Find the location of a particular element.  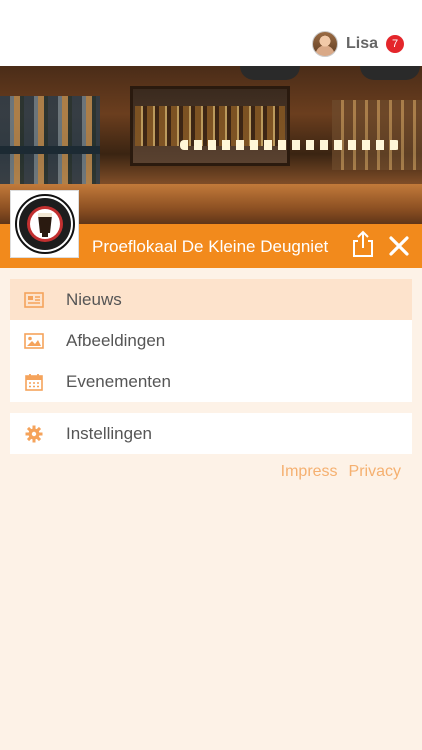

close-button is located at coordinates (399, 246).